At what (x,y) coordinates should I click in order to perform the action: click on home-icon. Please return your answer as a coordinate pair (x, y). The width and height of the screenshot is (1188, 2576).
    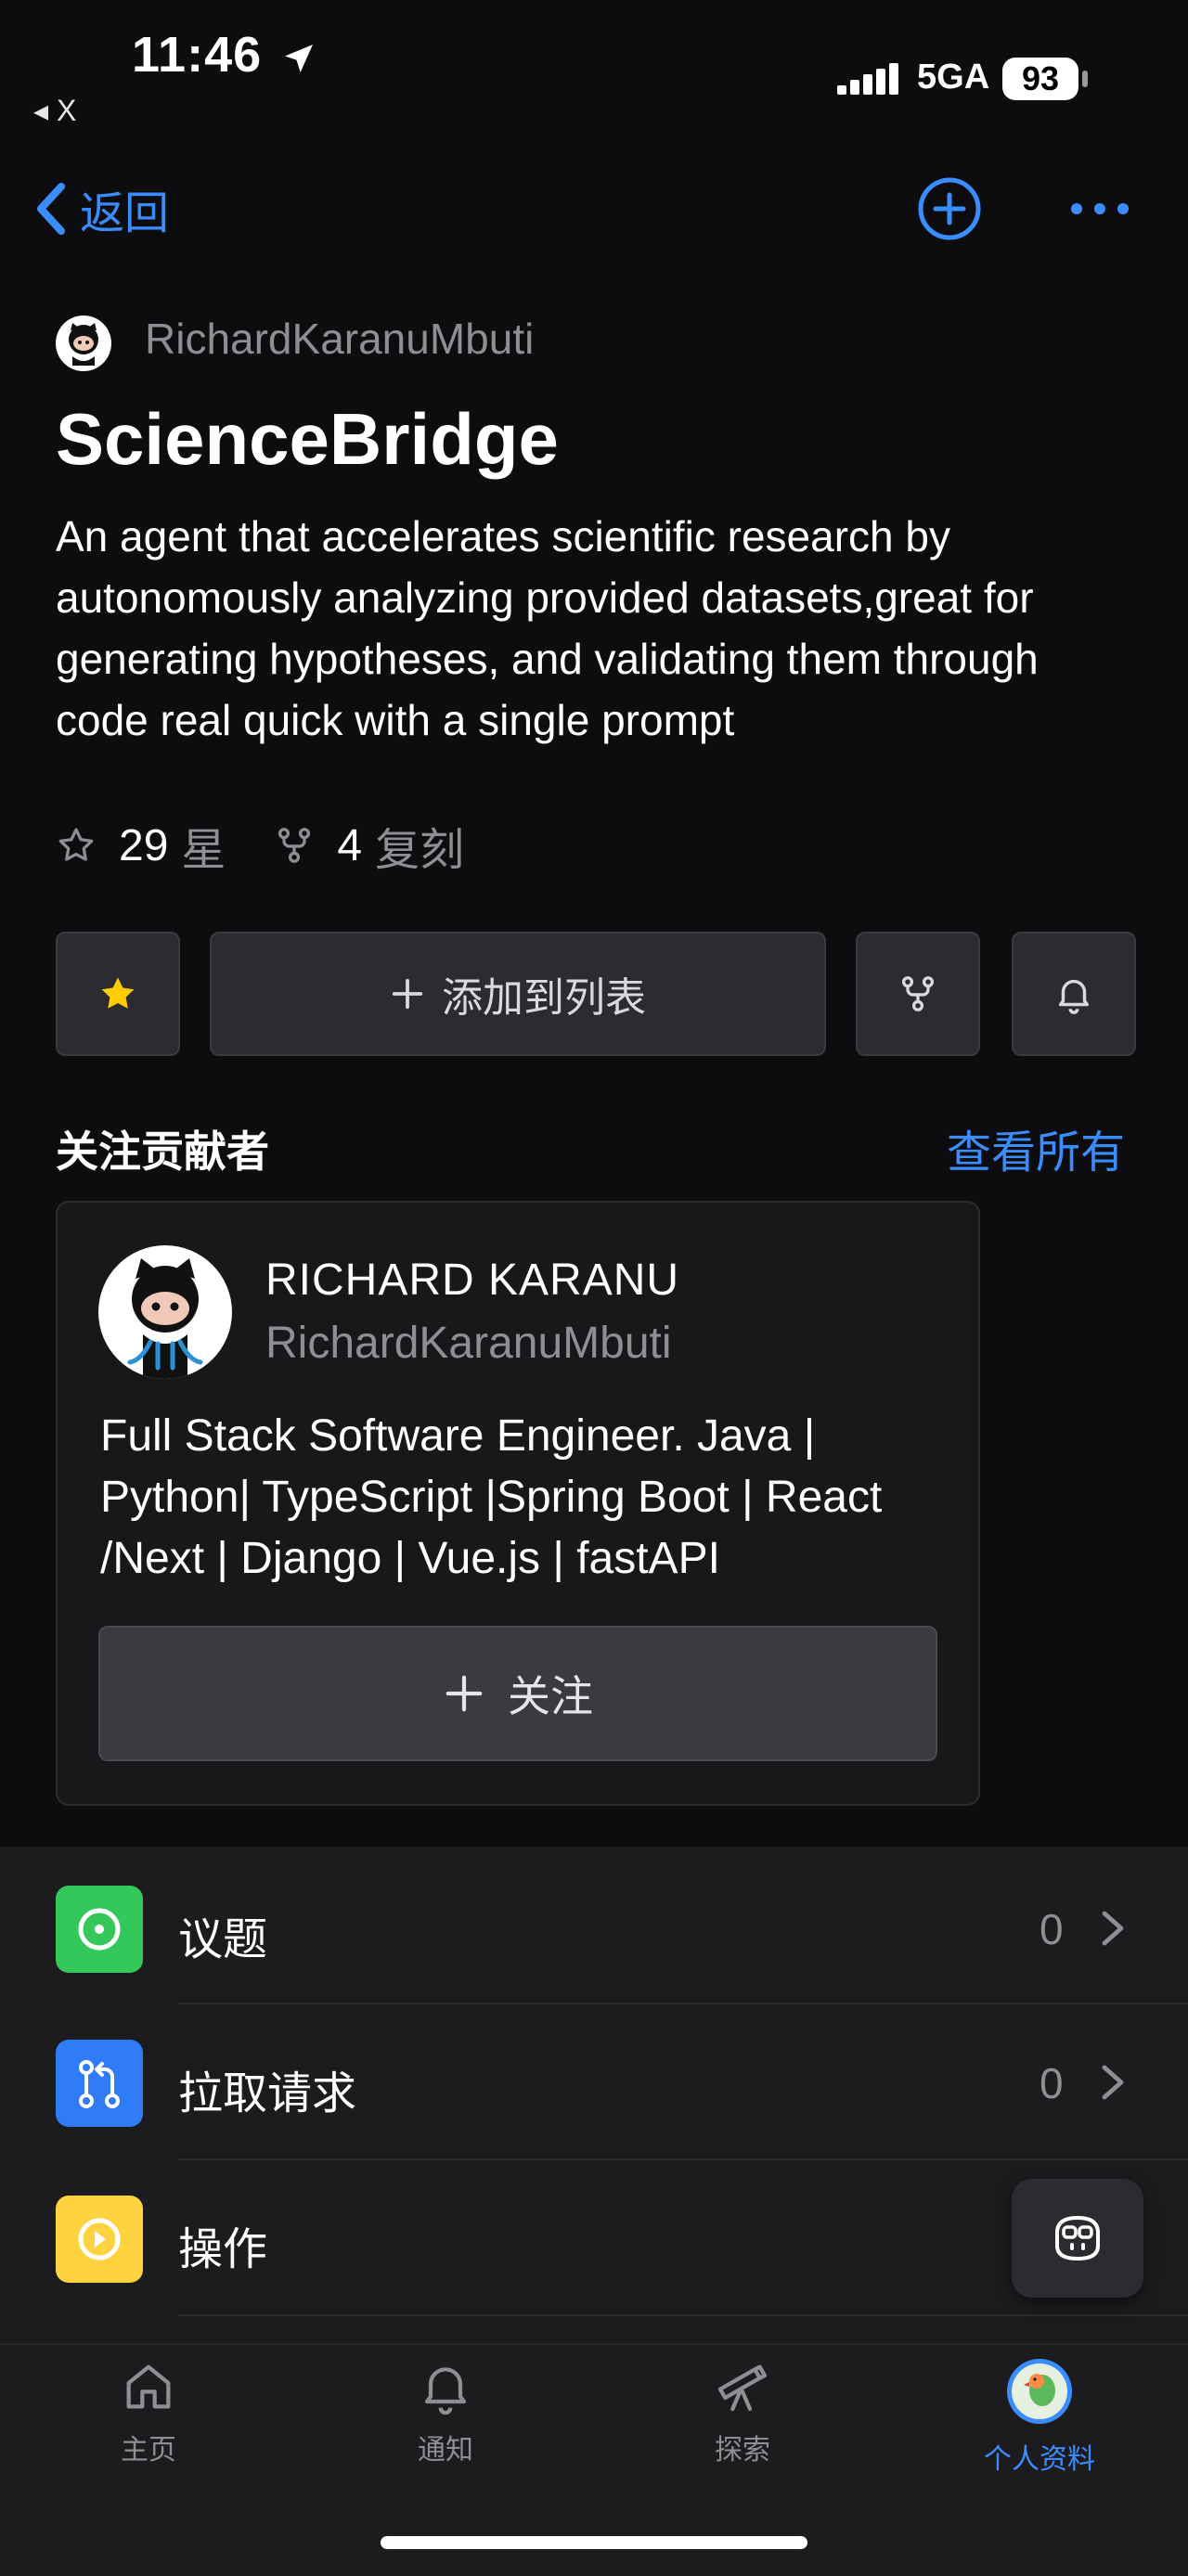
    Looking at the image, I should click on (148, 2386).